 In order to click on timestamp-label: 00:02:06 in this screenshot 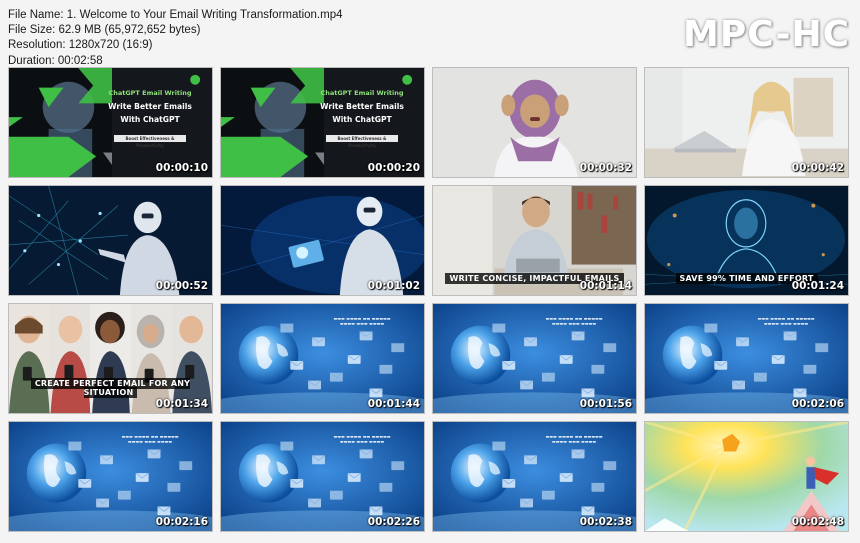, I will do `click(817, 404)`.